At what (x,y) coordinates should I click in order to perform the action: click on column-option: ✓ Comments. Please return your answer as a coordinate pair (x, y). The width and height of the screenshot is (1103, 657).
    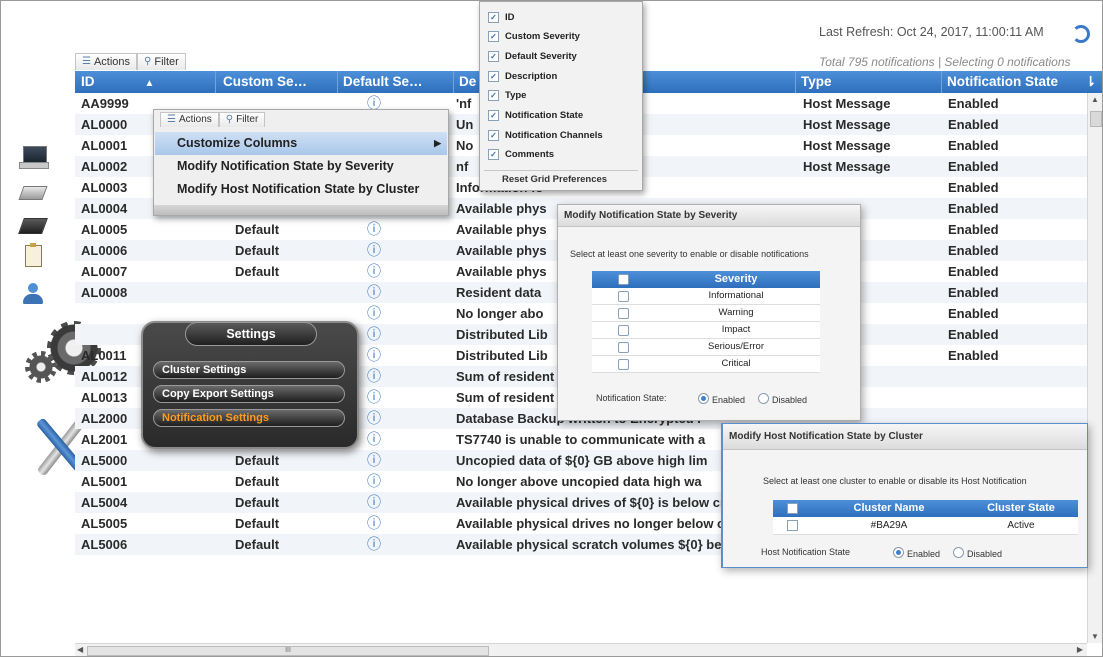
    Looking at the image, I should click on (521, 155).